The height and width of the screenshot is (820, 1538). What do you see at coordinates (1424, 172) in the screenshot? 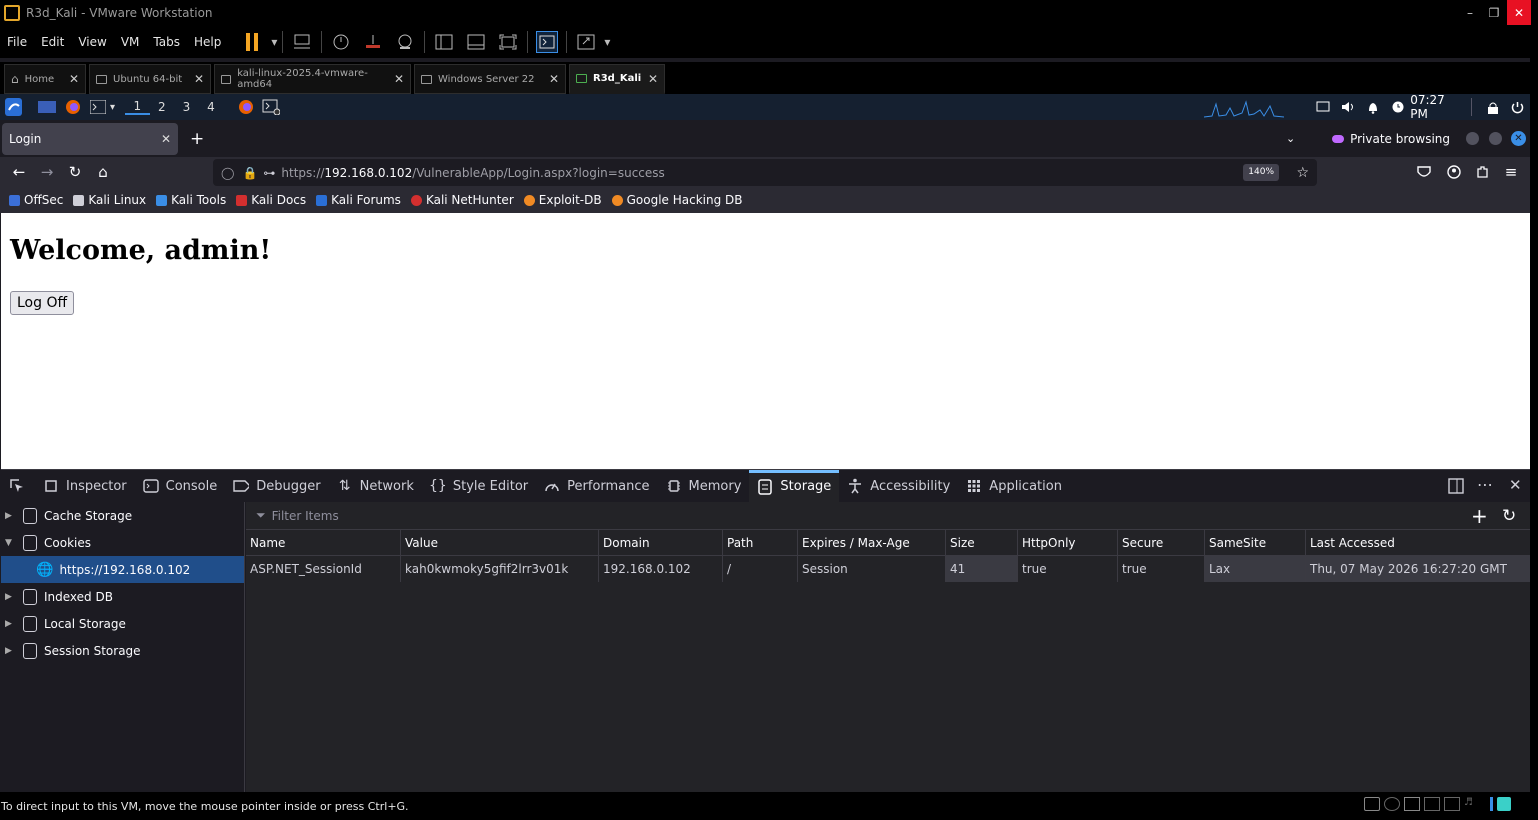
I see `pocket-icon` at bounding box center [1424, 172].